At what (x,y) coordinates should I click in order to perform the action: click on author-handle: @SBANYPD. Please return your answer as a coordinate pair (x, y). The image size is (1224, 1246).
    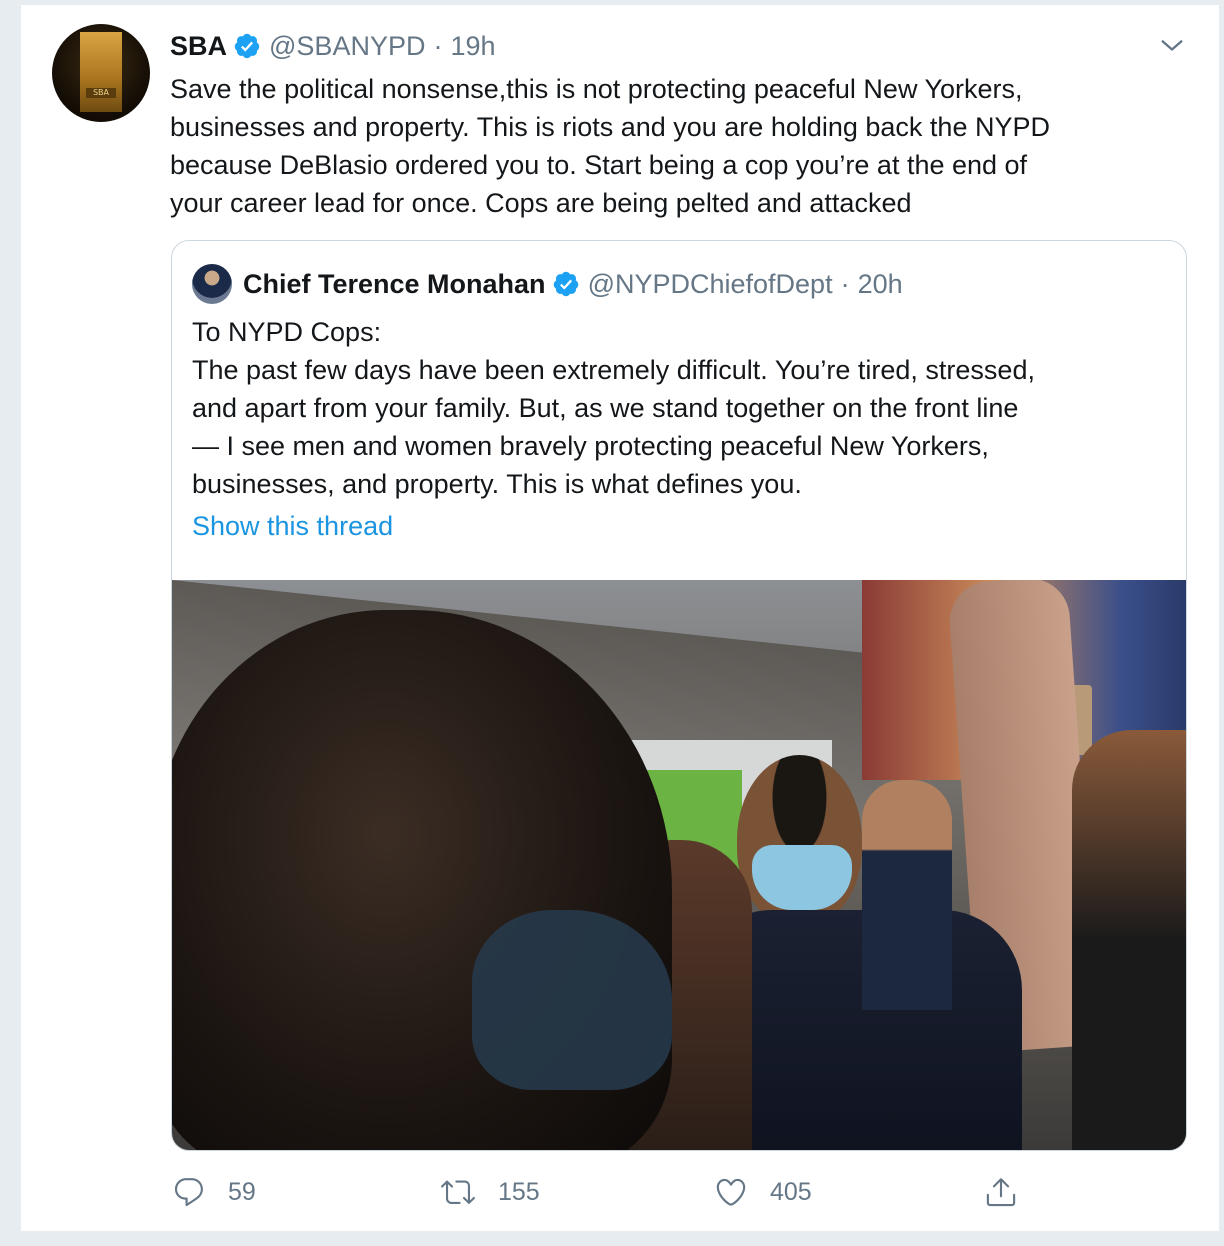
    Looking at the image, I should click on (347, 46).